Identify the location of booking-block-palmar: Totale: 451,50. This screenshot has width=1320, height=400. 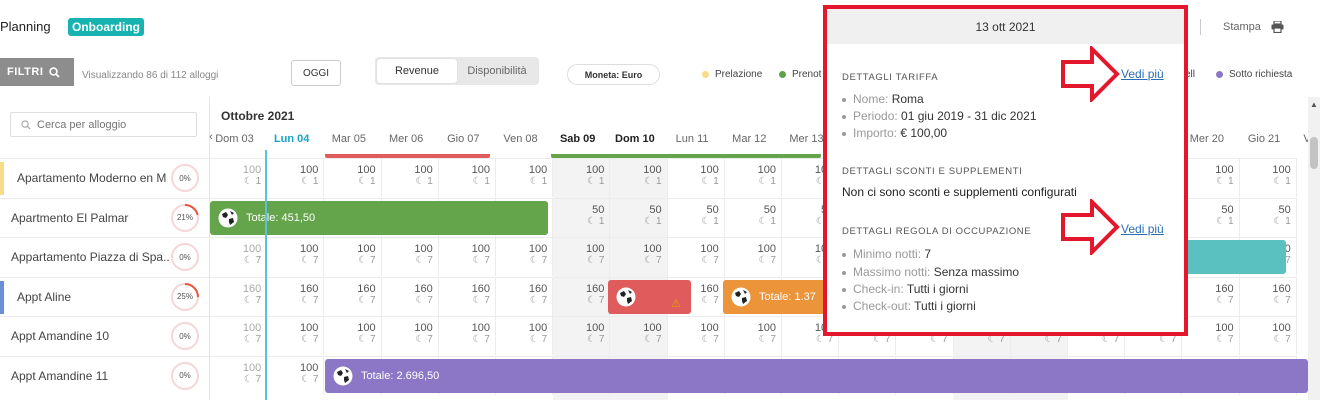
(379, 217).